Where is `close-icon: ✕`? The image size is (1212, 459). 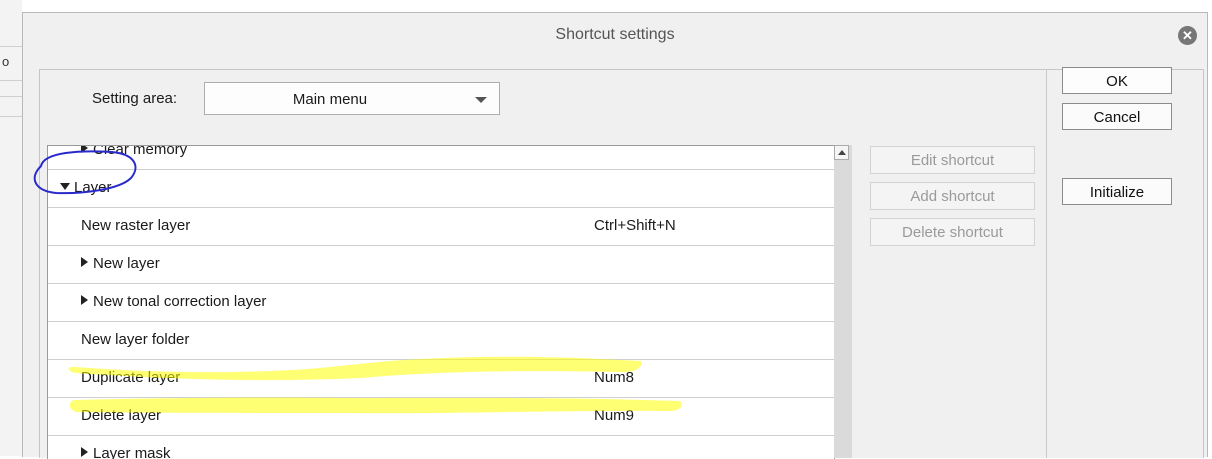 close-icon: ✕ is located at coordinates (1187, 35).